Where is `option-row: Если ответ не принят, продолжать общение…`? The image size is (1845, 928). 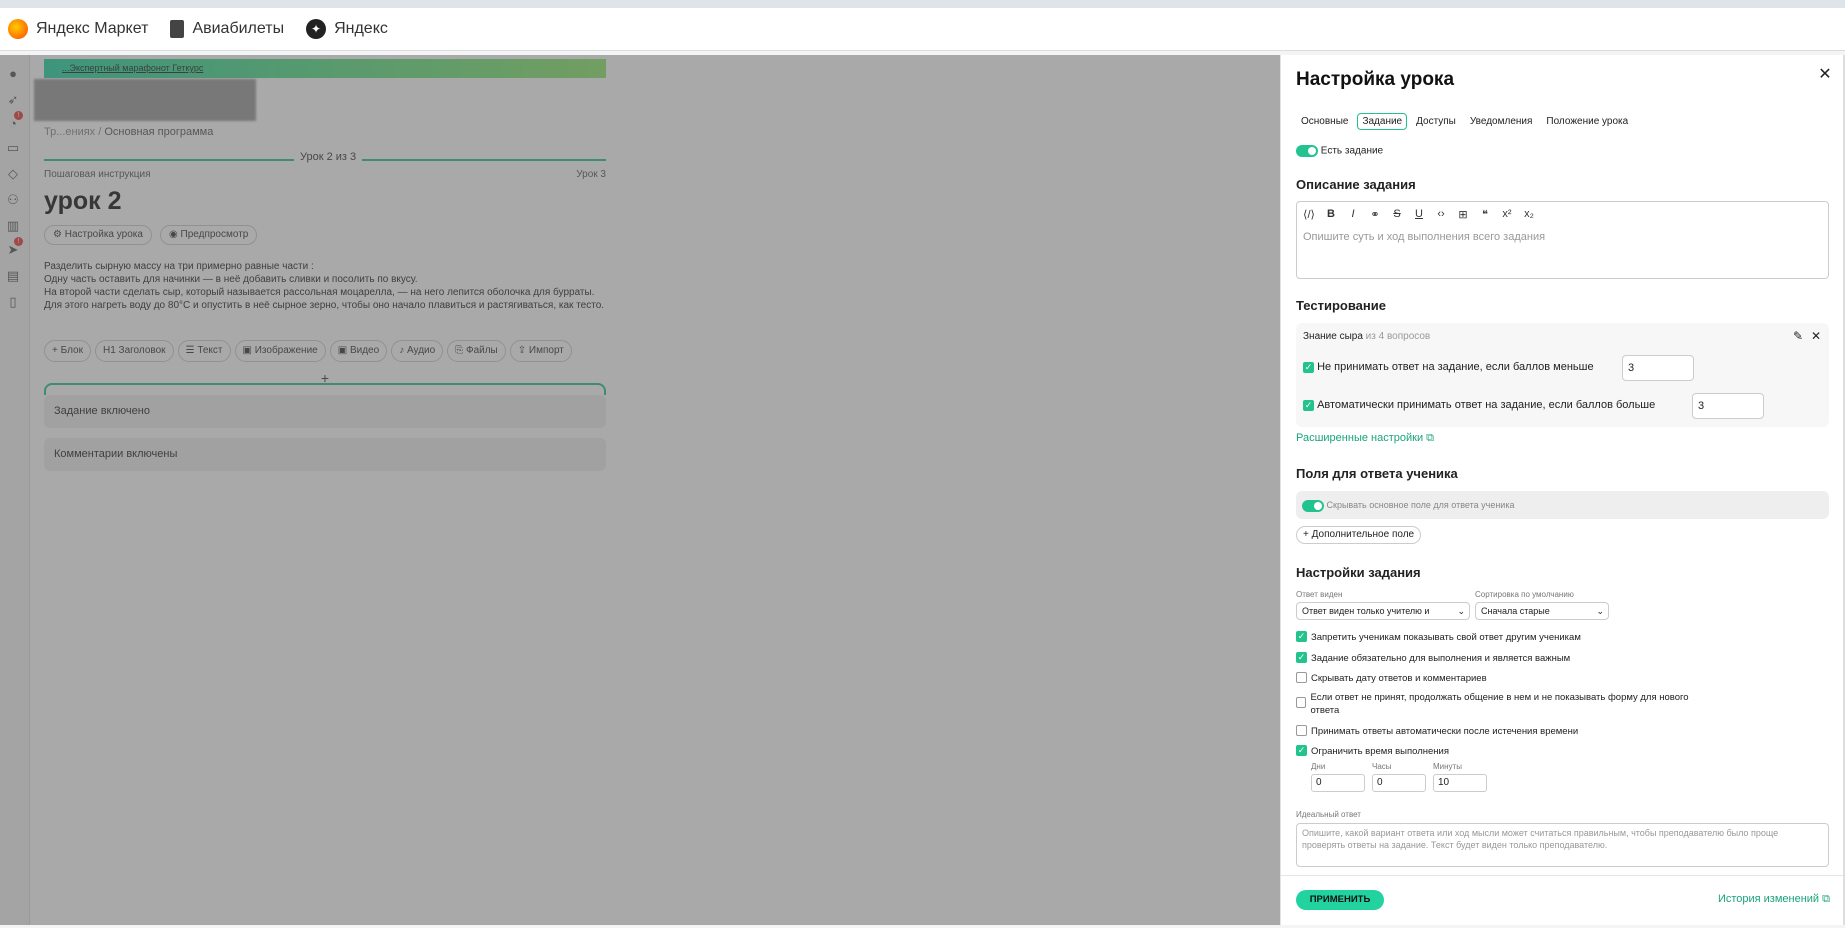 option-row: Если ответ не принят, продолжать общение… is located at coordinates (1496, 704).